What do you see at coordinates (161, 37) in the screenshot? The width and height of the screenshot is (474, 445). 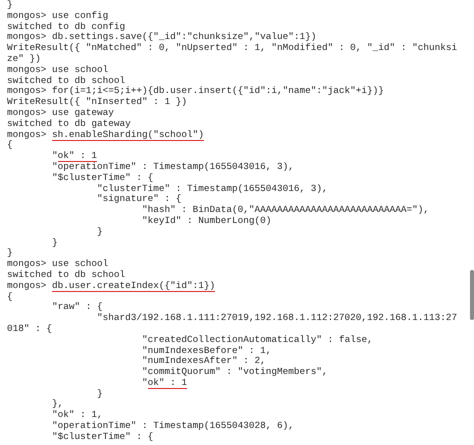 I see `terminal-line: mongos> db.settings.save({"_id":"chunksize","value":1})` at bounding box center [161, 37].